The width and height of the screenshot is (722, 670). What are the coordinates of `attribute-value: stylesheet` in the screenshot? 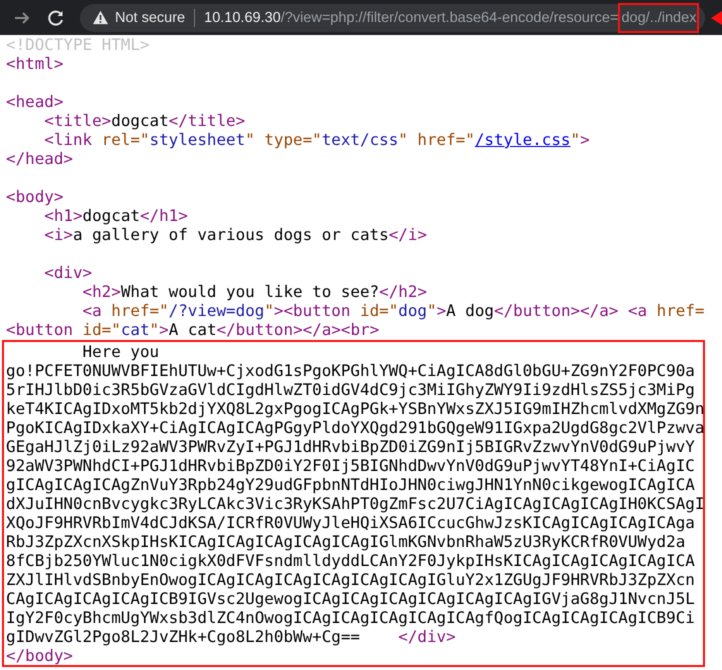 It's located at (198, 139).